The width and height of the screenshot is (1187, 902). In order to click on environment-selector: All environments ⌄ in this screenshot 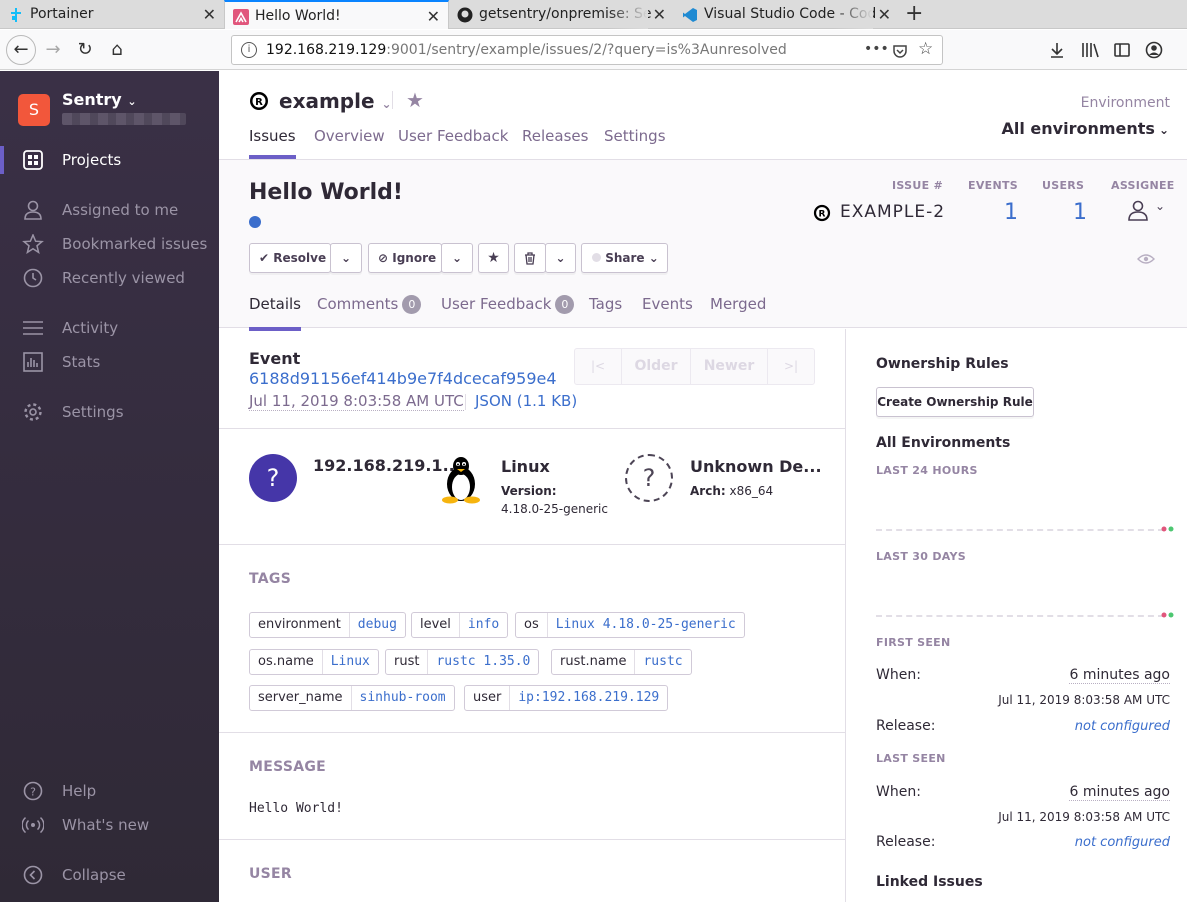, I will do `click(1086, 128)`.